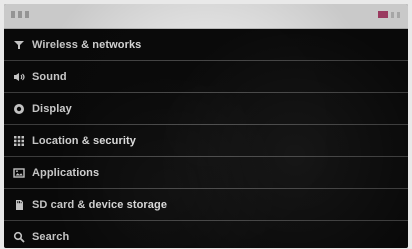 The height and width of the screenshot is (249, 412). I want to click on status-bar, so click(206, 16).